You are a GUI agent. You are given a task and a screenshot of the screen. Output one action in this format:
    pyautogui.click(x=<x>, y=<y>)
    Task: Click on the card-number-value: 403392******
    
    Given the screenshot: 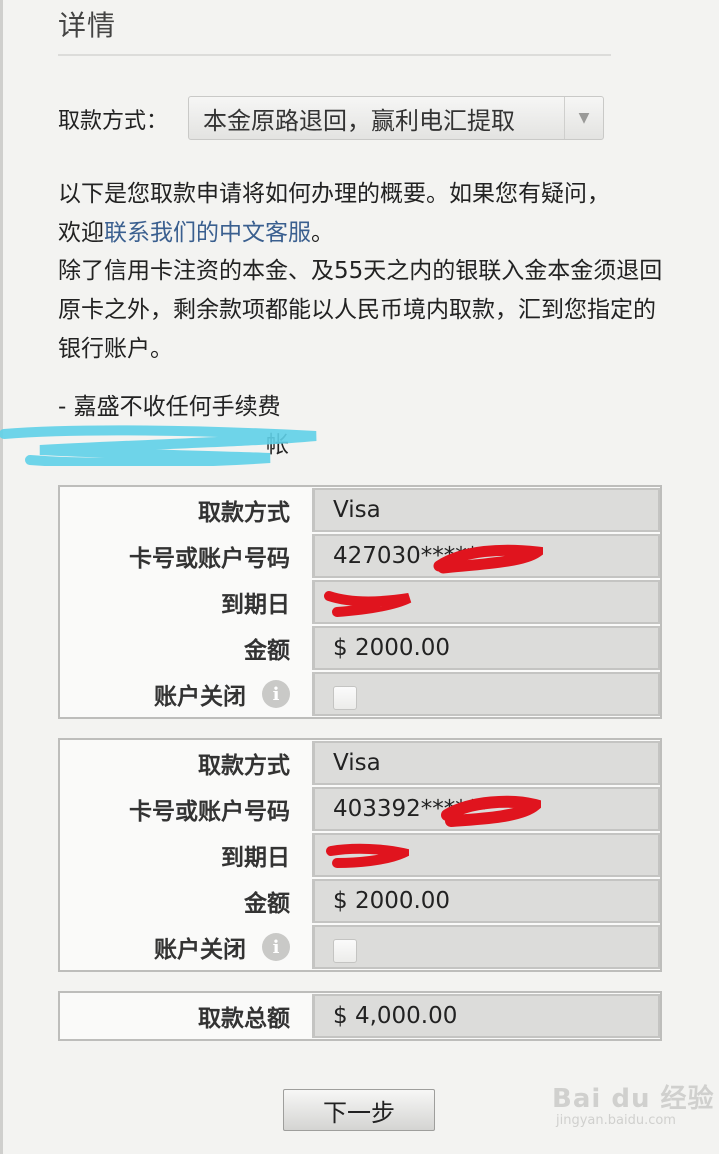 What is the action you would take?
    pyautogui.click(x=486, y=809)
    